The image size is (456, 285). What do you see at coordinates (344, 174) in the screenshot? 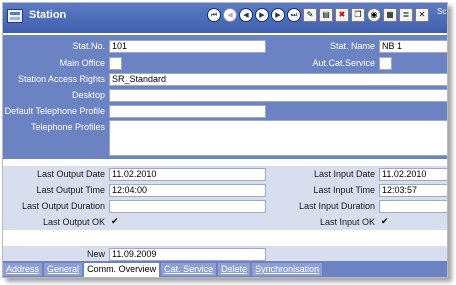
I see `last-input-date-label: Last Input Date` at bounding box center [344, 174].